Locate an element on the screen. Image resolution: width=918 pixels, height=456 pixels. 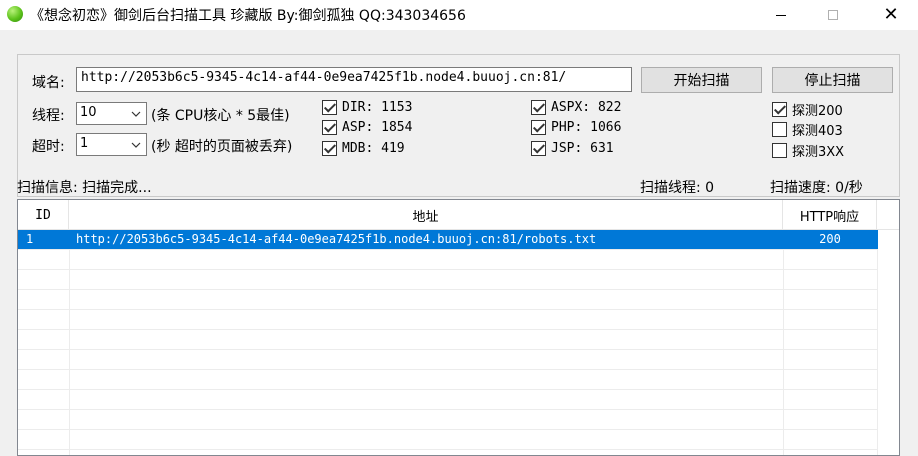
table-header: ID 地址 HTTP响应 is located at coordinates (458, 215).